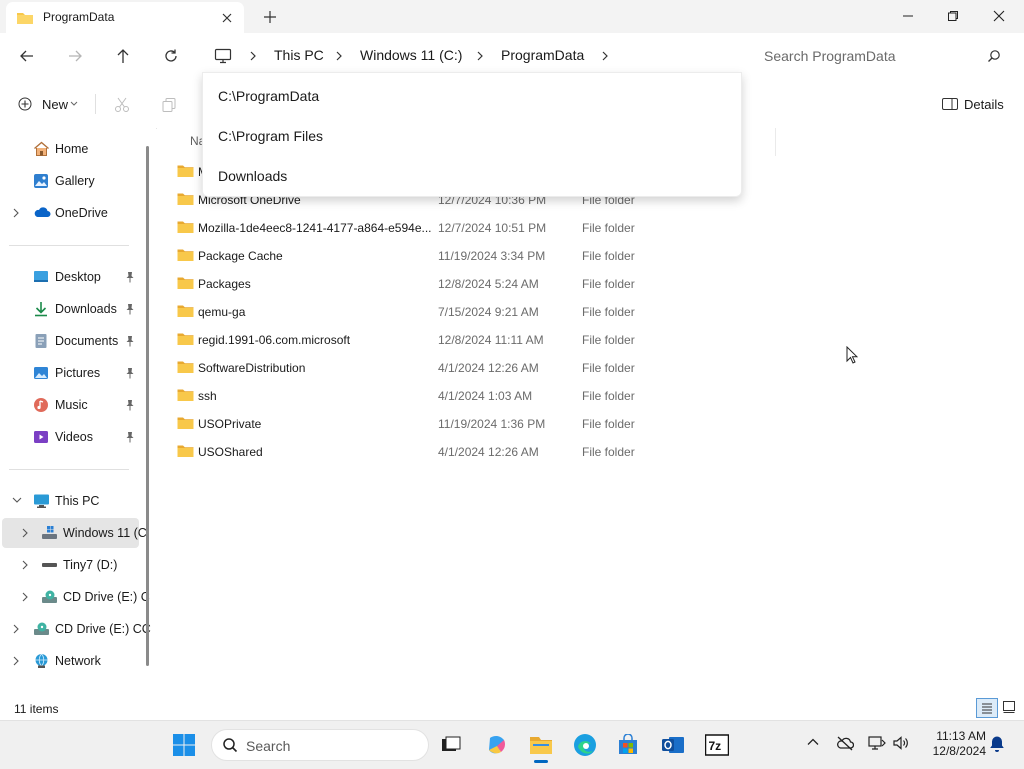 This screenshot has width=1024, height=769. Describe the element at coordinates (475, 424) in the screenshot. I see `table-row: USOPrivate 11/19/2024 1:36 PM File folder` at that location.